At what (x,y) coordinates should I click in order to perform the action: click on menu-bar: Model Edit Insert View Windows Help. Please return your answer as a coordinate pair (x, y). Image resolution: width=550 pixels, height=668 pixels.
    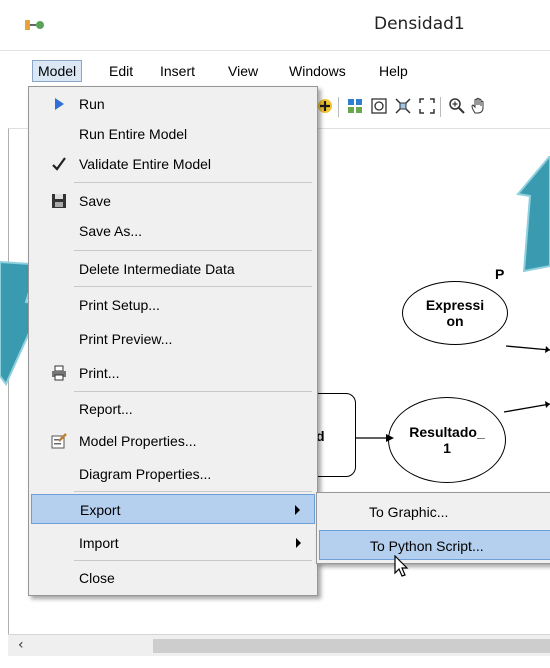
    Looking at the image, I should click on (275, 71).